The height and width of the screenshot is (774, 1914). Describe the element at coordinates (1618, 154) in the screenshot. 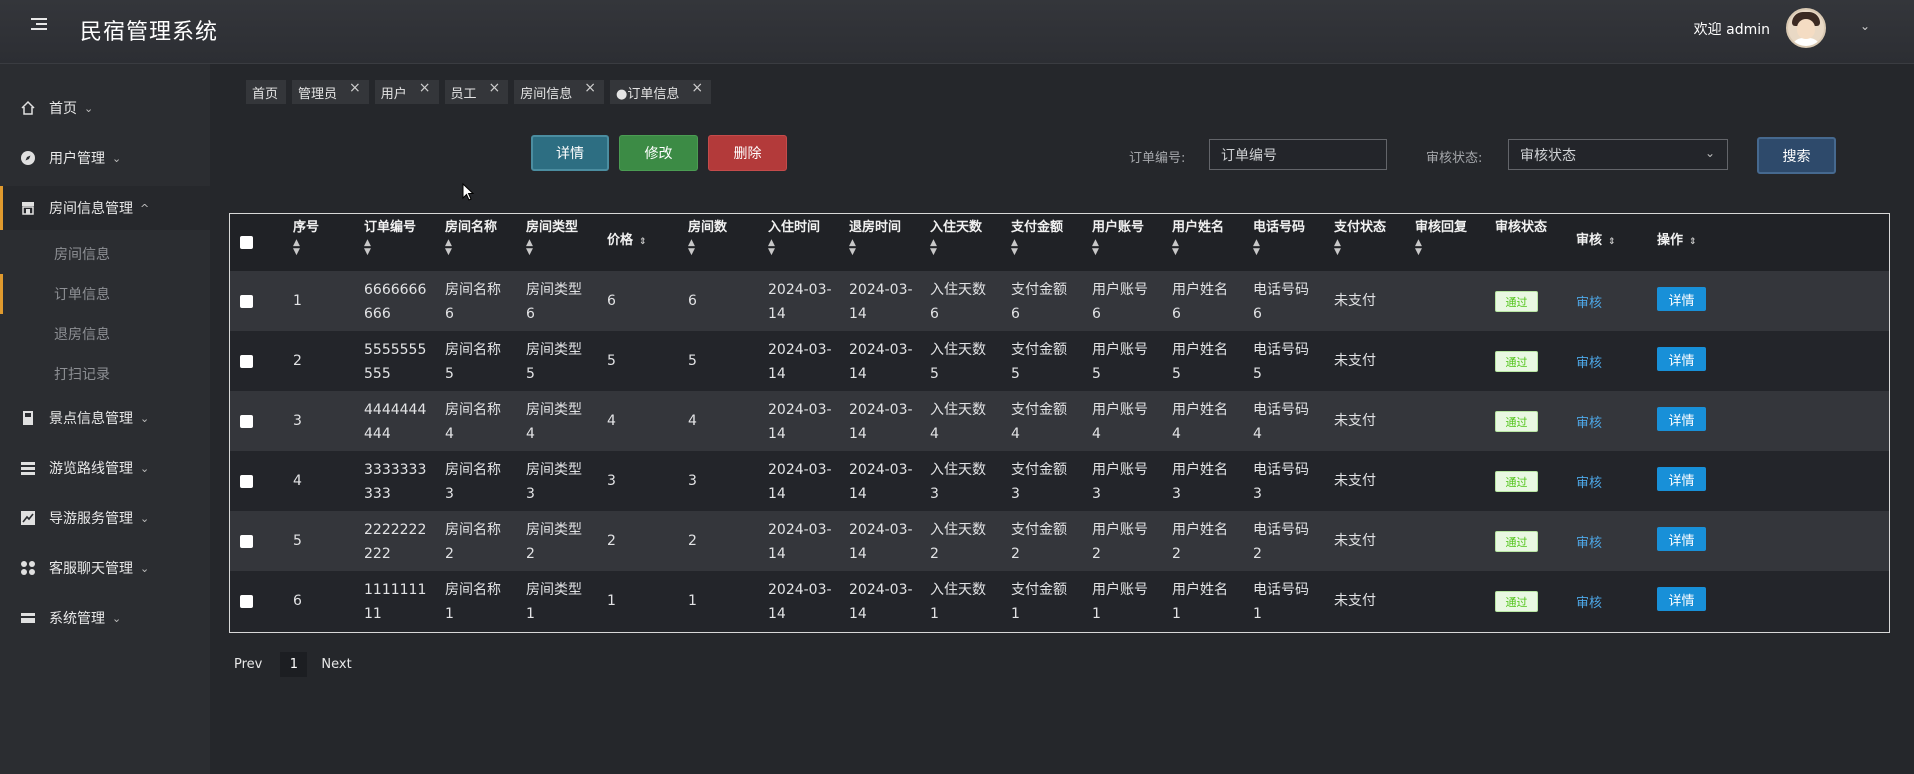

I see `audit-status-select: 审核状态 ⌄` at that location.